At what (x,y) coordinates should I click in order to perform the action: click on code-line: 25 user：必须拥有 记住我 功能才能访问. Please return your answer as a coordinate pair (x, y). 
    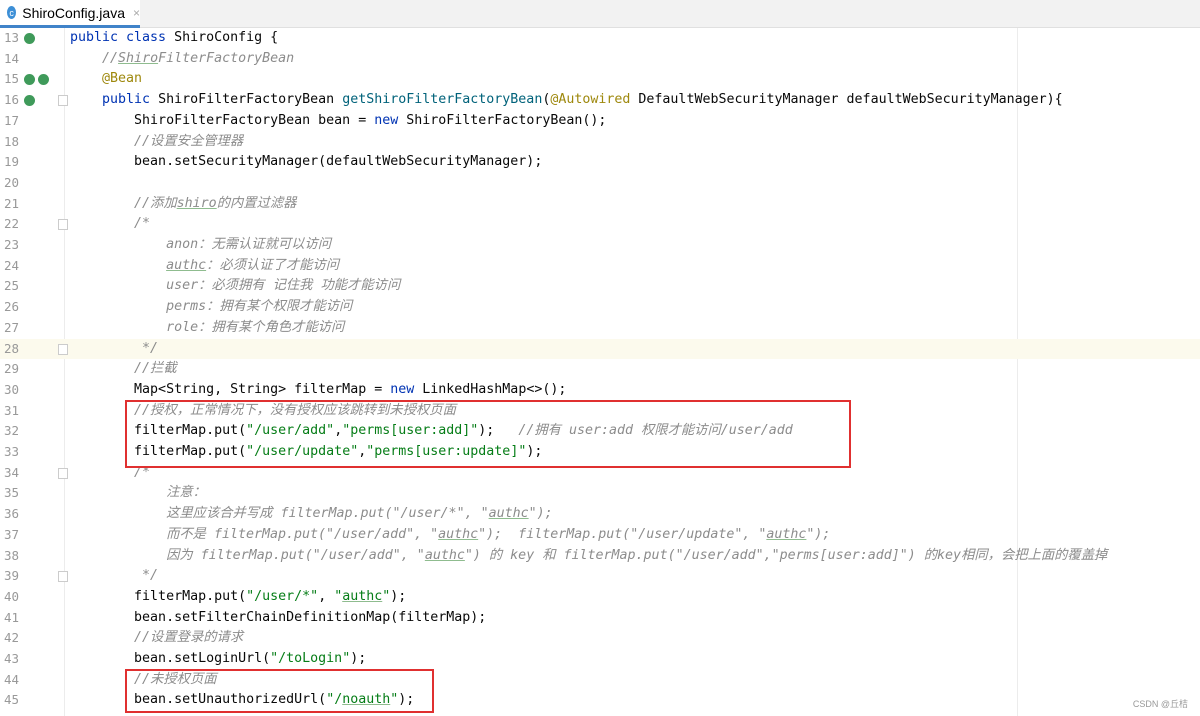
    Looking at the image, I should click on (600, 286).